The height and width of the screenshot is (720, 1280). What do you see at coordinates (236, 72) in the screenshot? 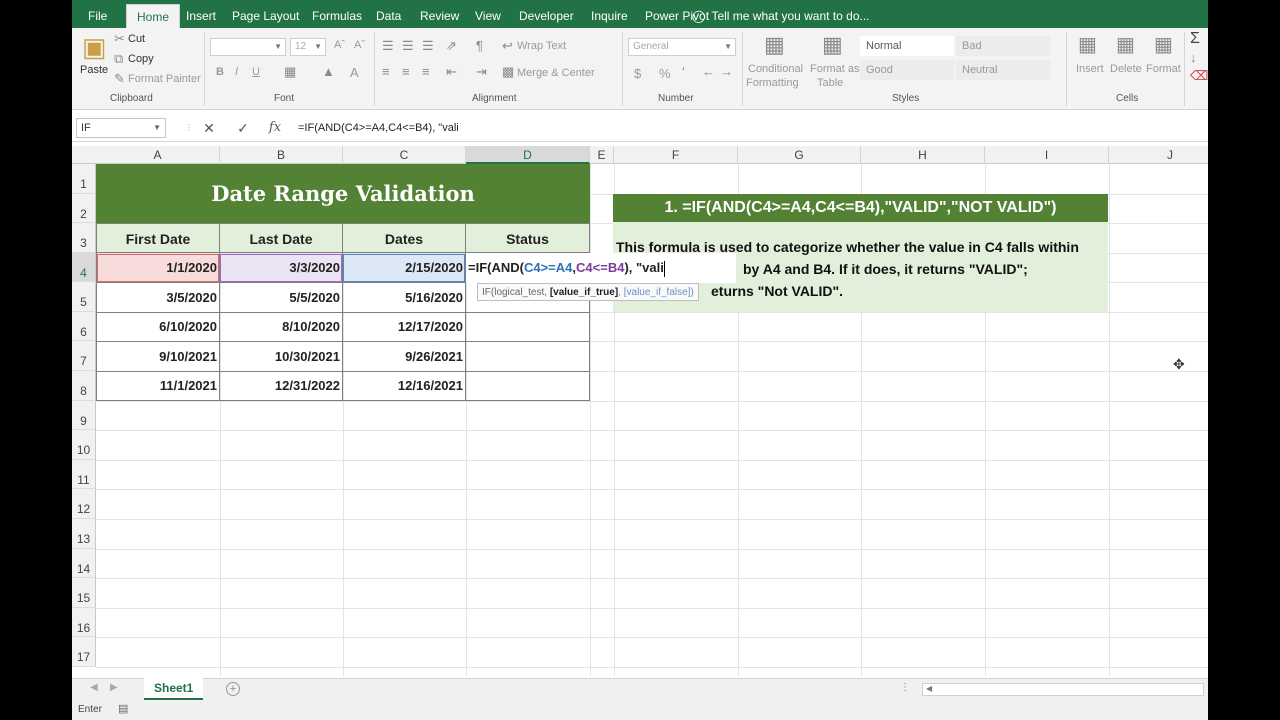
I see `italic-button: I` at bounding box center [236, 72].